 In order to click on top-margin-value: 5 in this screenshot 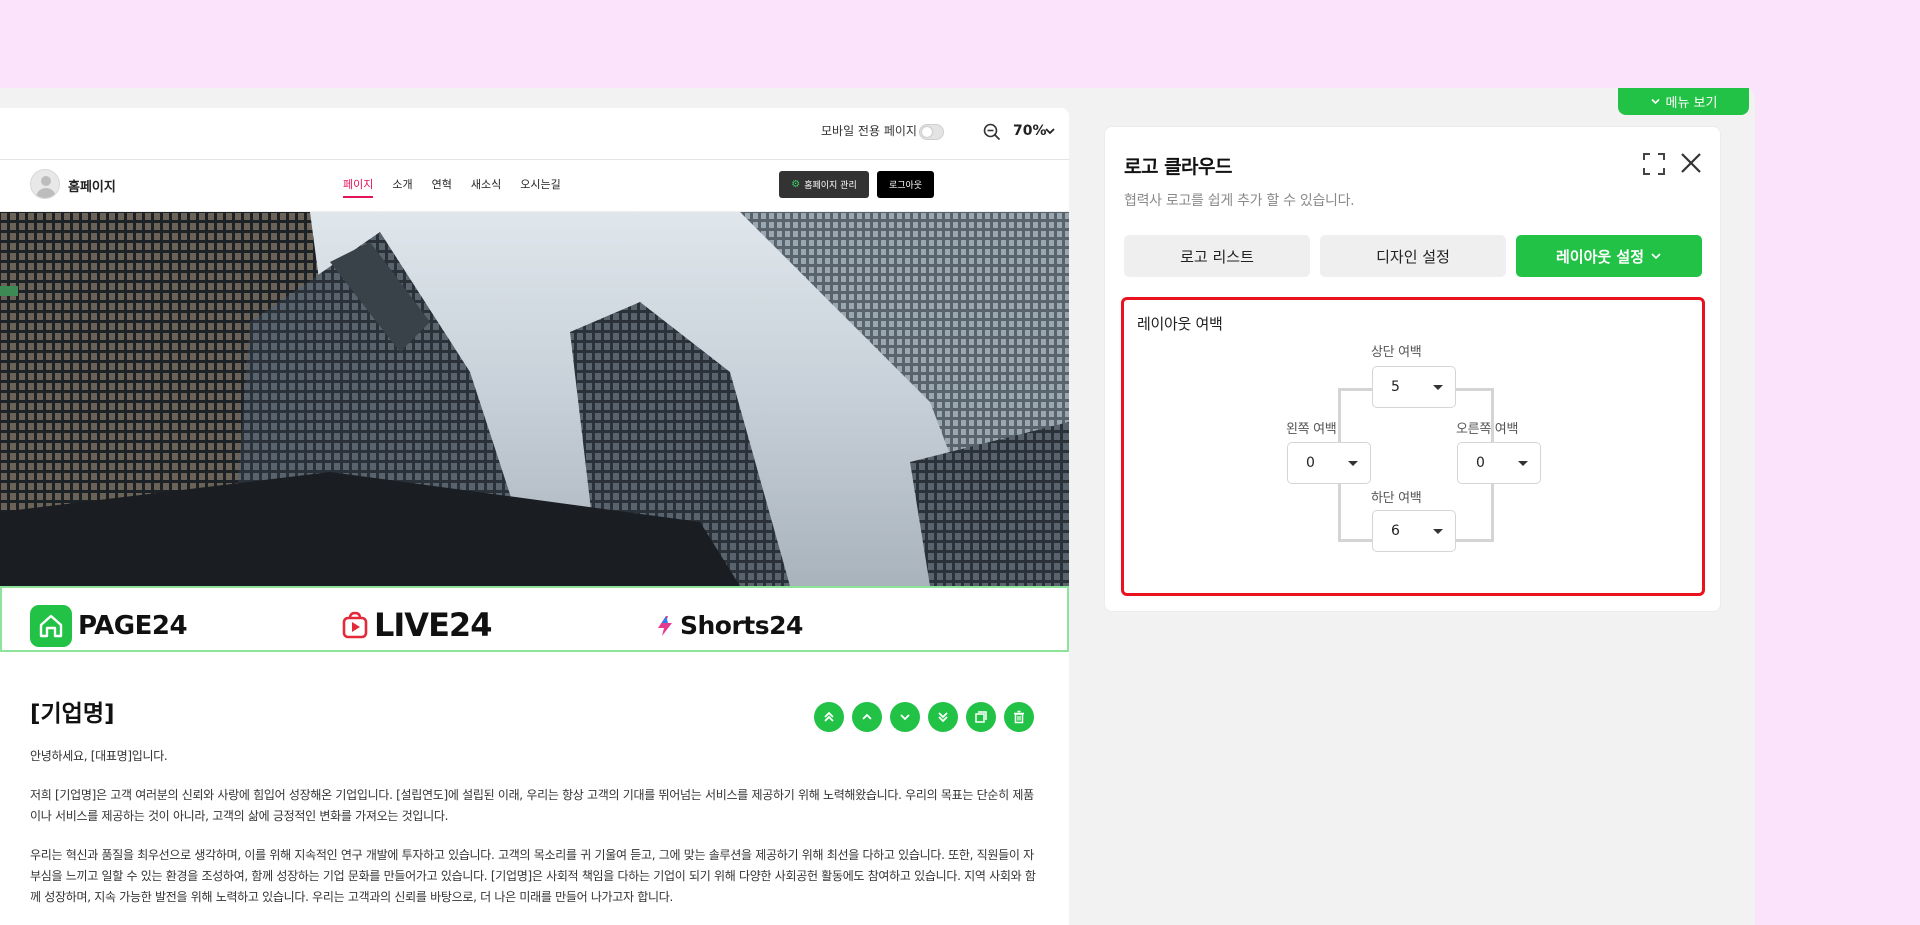, I will do `click(1395, 387)`.